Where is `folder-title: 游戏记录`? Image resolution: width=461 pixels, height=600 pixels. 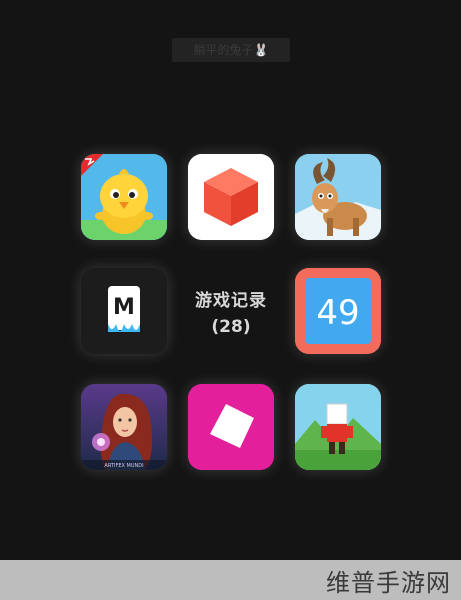 folder-title: 游戏记录 is located at coordinates (231, 301).